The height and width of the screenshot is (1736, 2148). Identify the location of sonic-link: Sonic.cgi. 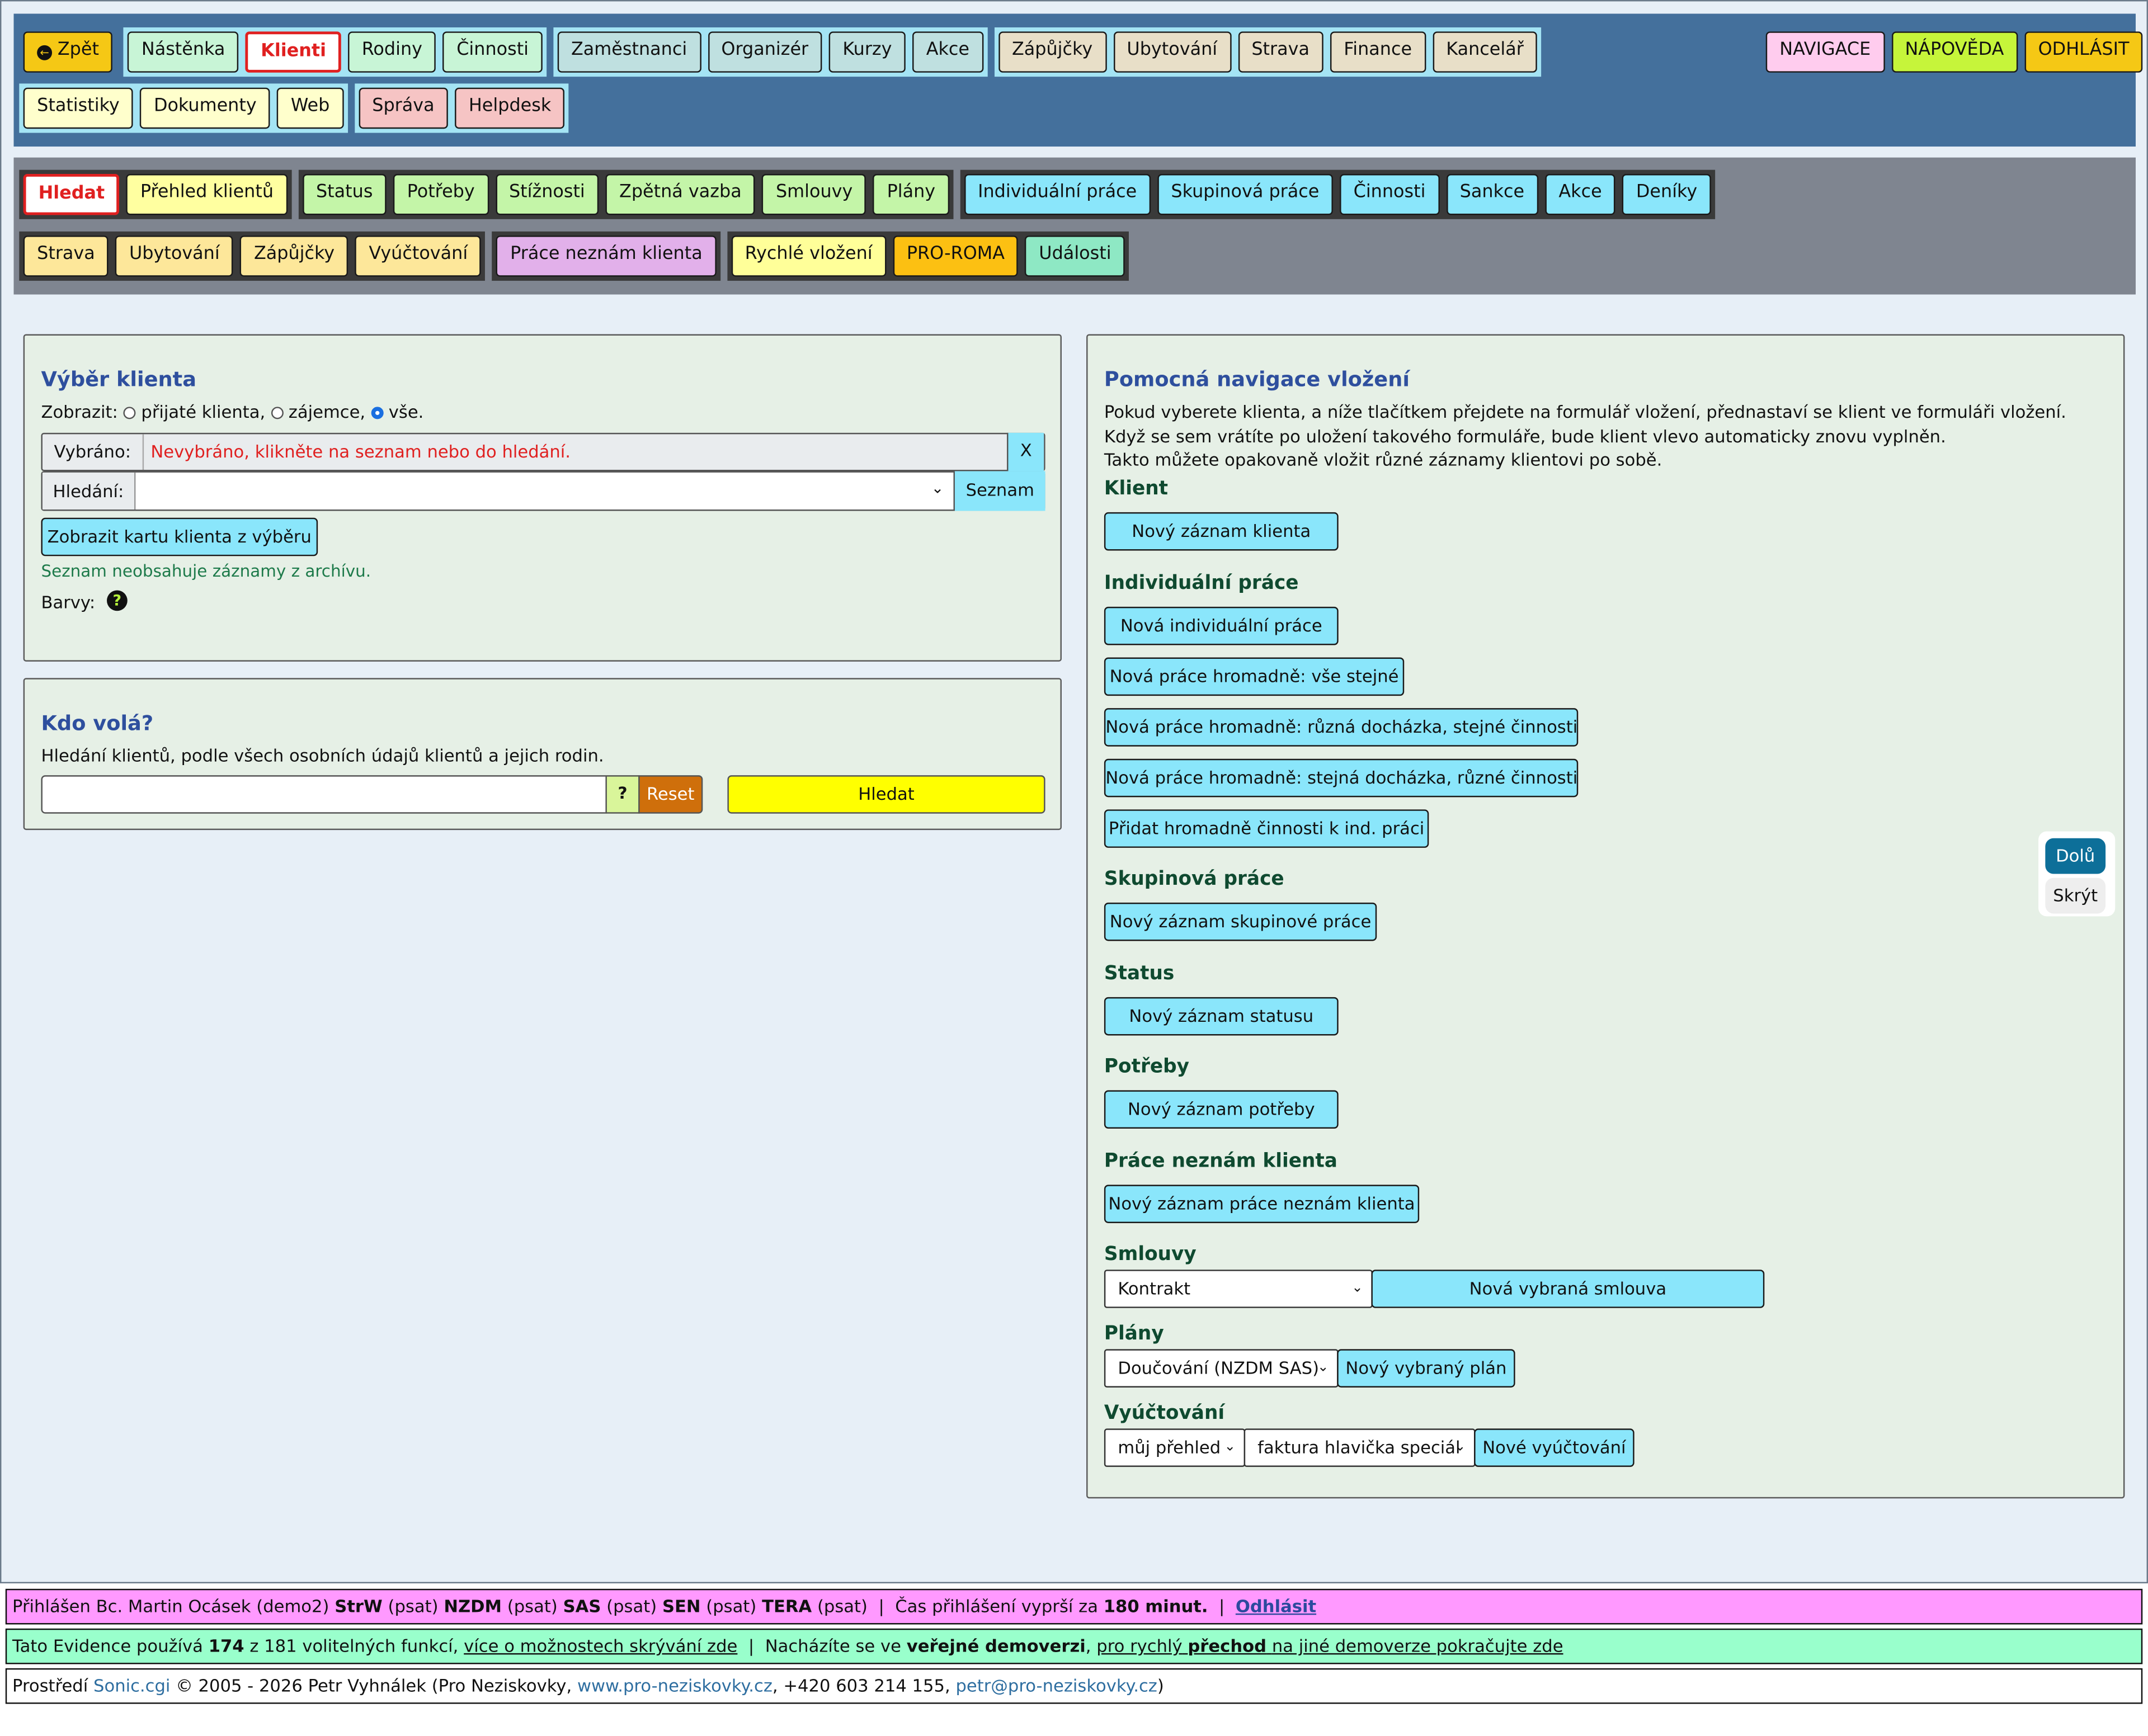
(131, 1685).